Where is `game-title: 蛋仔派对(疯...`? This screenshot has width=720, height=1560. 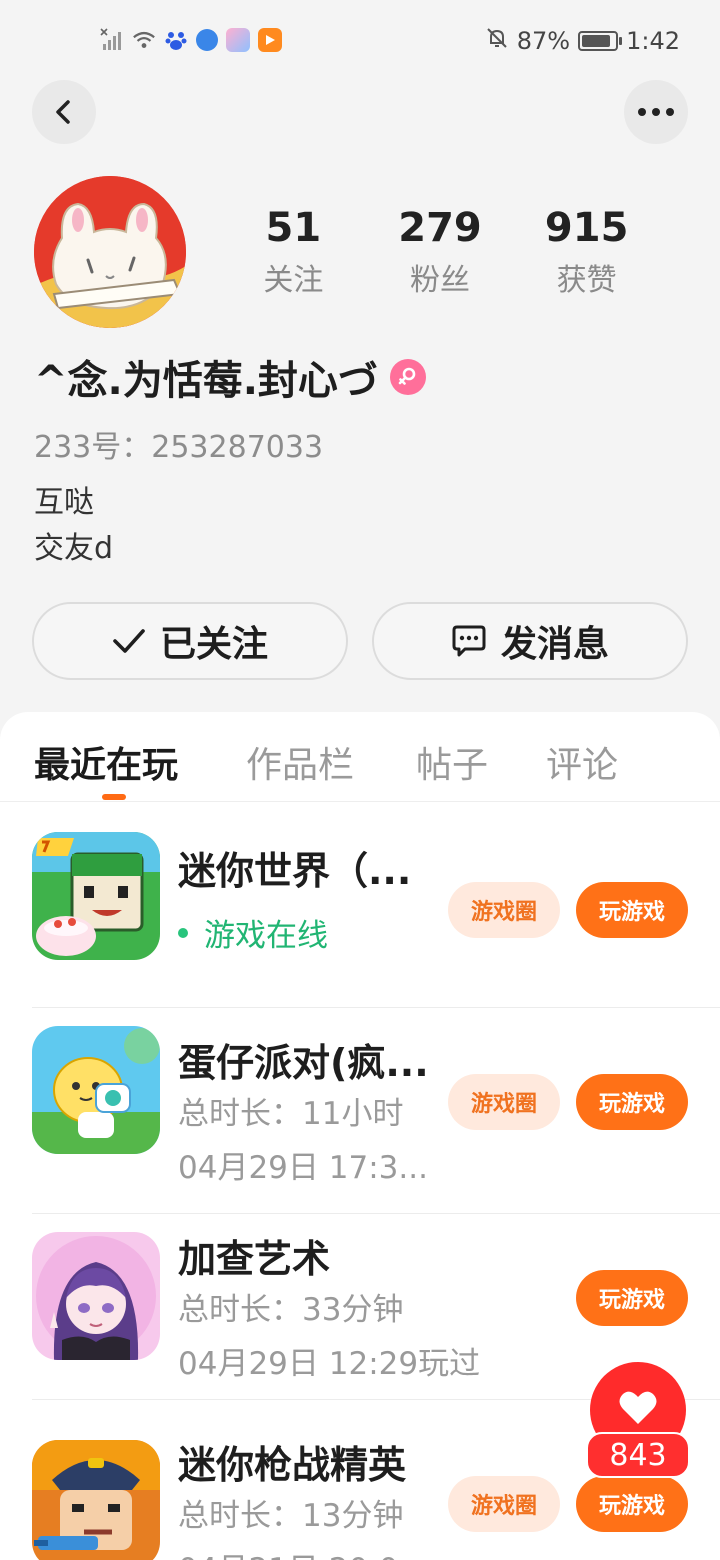 game-title: 蛋仔派对(疯... is located at coordinates (303, 1063).